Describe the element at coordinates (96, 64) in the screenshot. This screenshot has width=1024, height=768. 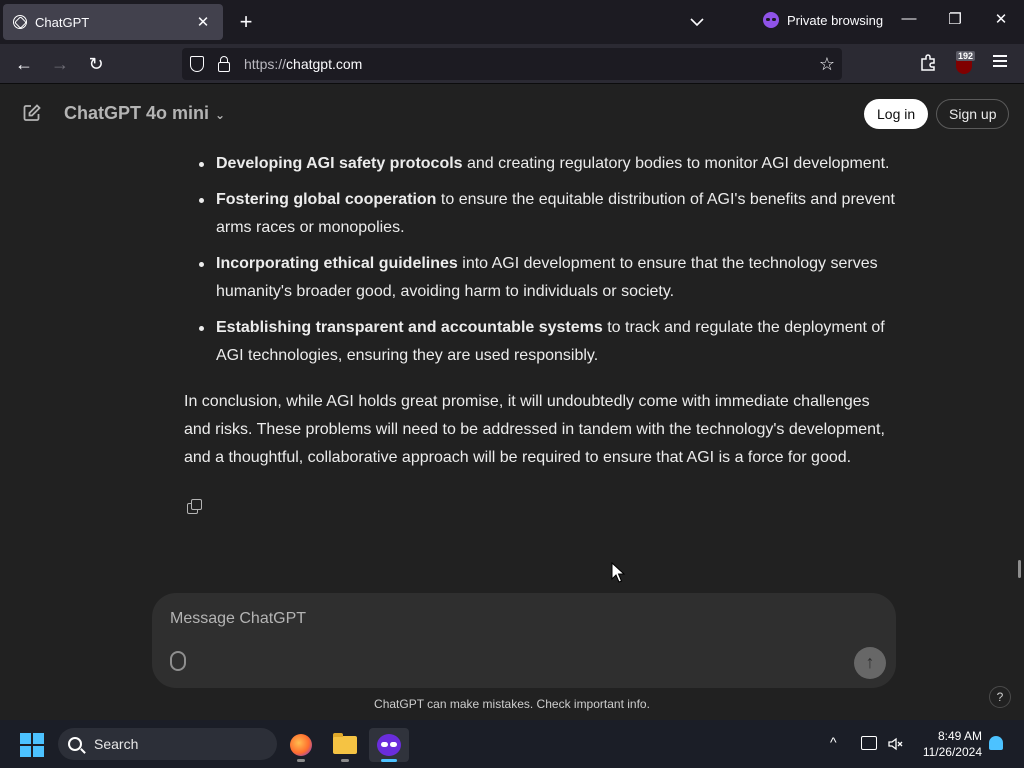
I see `reload-button: ↻` at that location.